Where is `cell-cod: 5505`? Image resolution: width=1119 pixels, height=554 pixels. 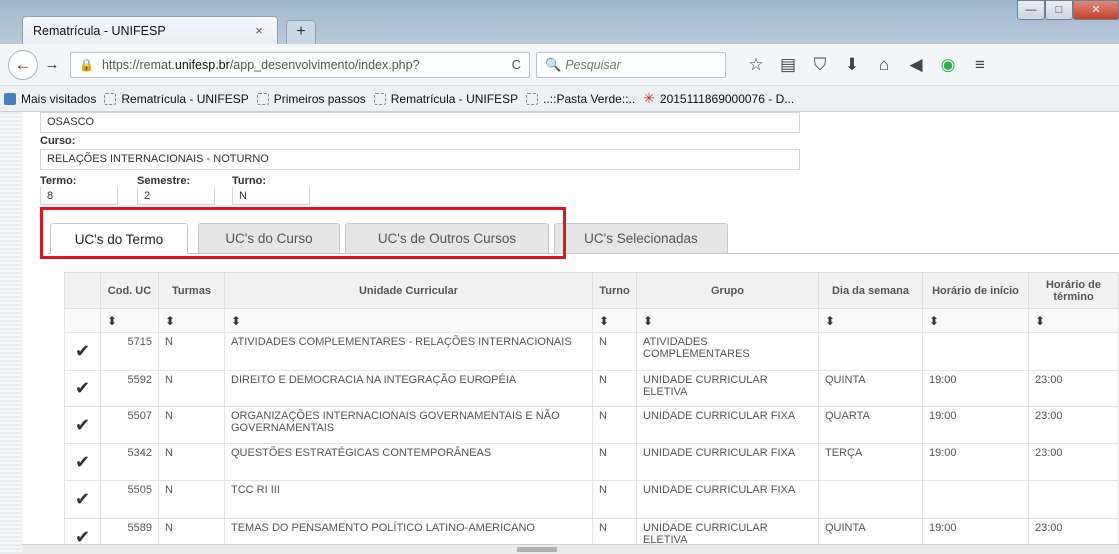 cell-cod: 5505 is located at coordinates (129, 499).